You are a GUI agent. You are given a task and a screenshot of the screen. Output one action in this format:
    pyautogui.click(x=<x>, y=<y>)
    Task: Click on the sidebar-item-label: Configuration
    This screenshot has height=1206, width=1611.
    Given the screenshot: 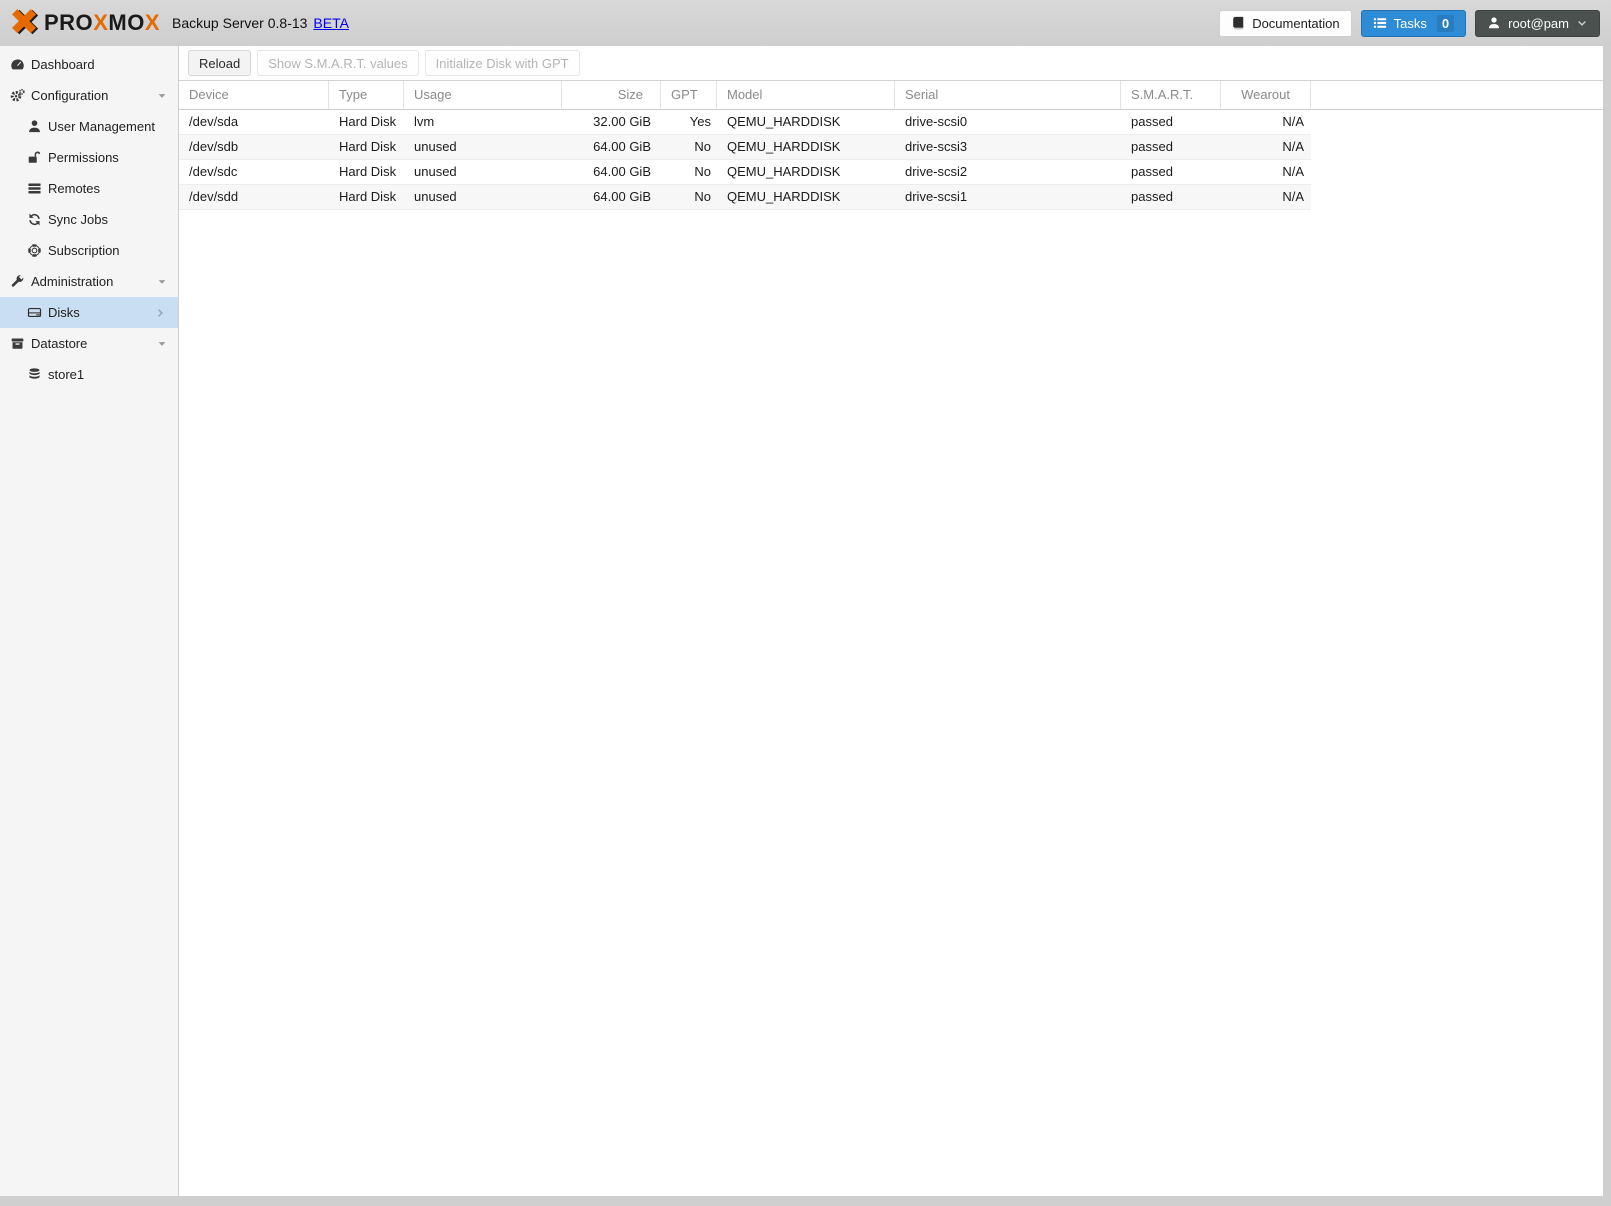 What is the action you would take?
    pyautogui.click(x=70, y=95)
    